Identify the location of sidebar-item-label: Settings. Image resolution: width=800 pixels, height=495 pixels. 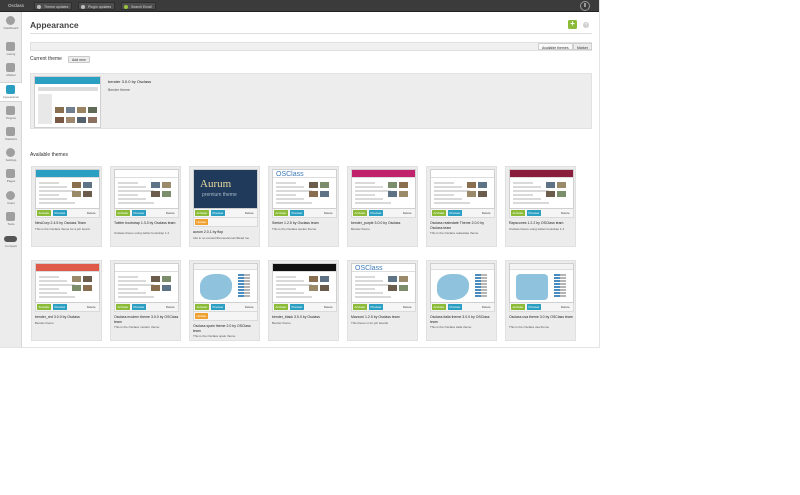
(11, 160).